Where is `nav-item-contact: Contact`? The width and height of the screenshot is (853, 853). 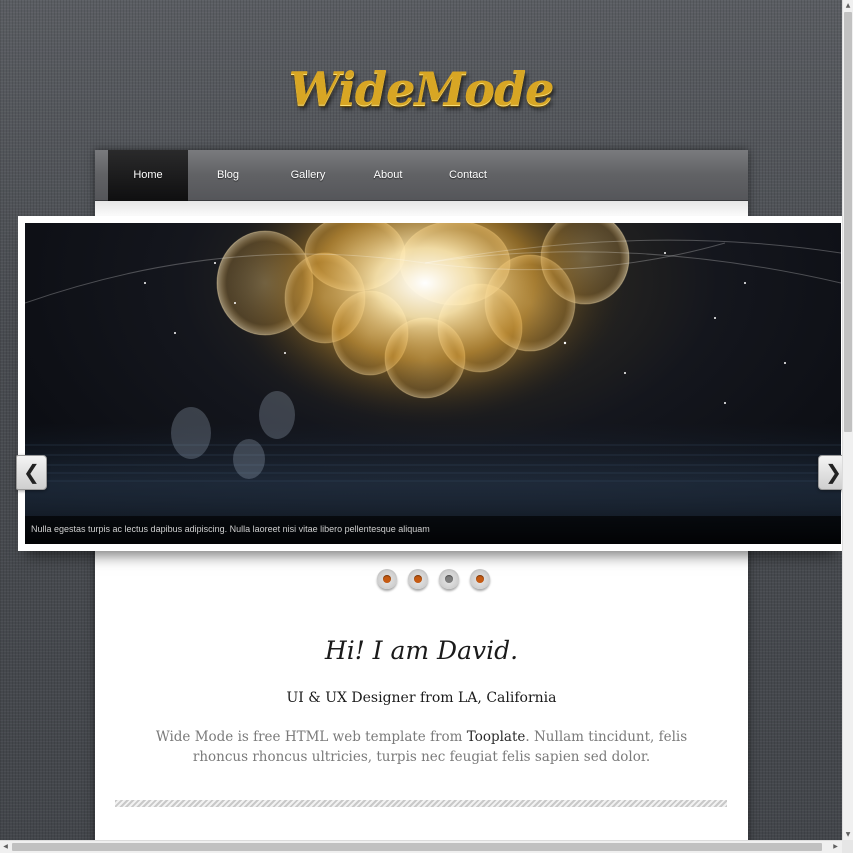 nav-item-contact: Contact is located at coordinates (468, 175).